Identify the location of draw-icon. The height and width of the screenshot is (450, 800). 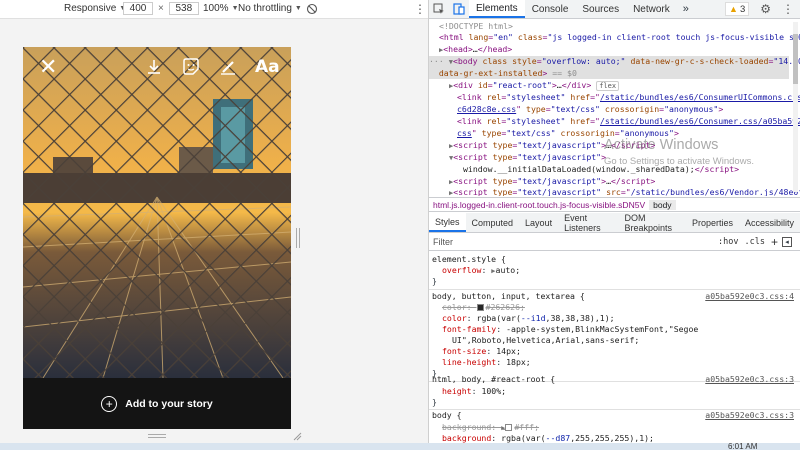
(228, 67).